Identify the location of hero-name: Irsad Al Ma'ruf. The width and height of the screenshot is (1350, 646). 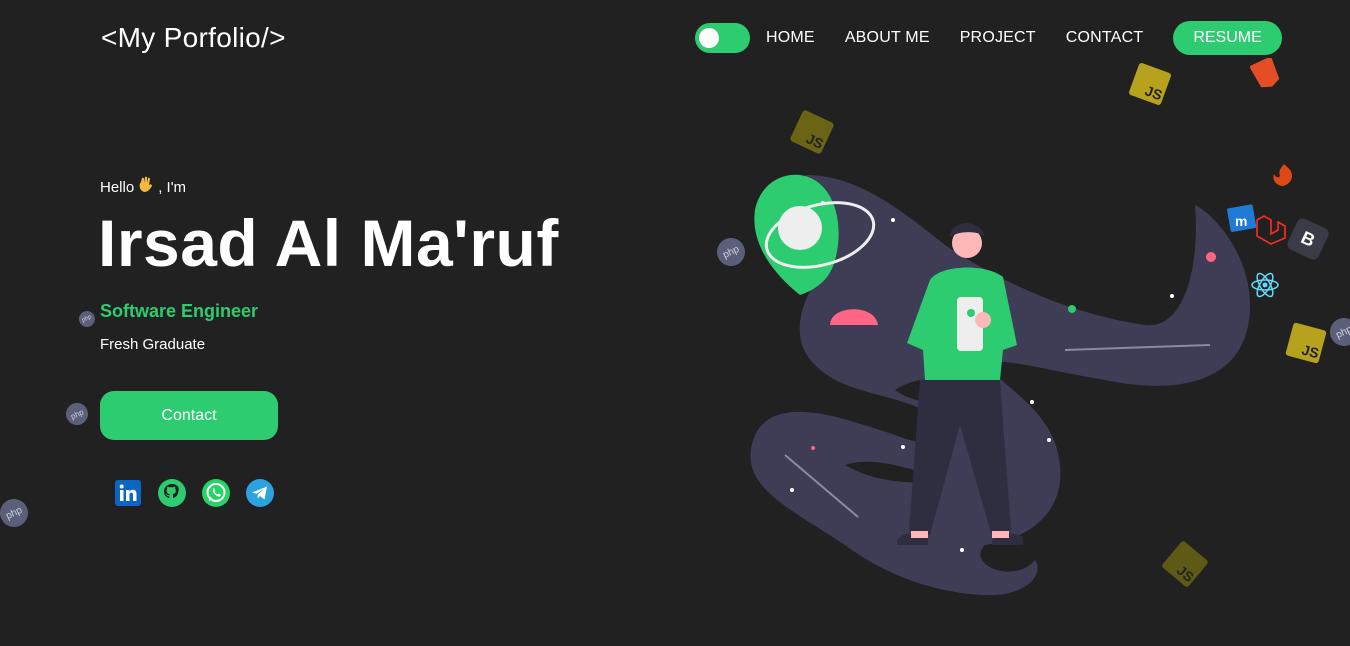
(328, 243).